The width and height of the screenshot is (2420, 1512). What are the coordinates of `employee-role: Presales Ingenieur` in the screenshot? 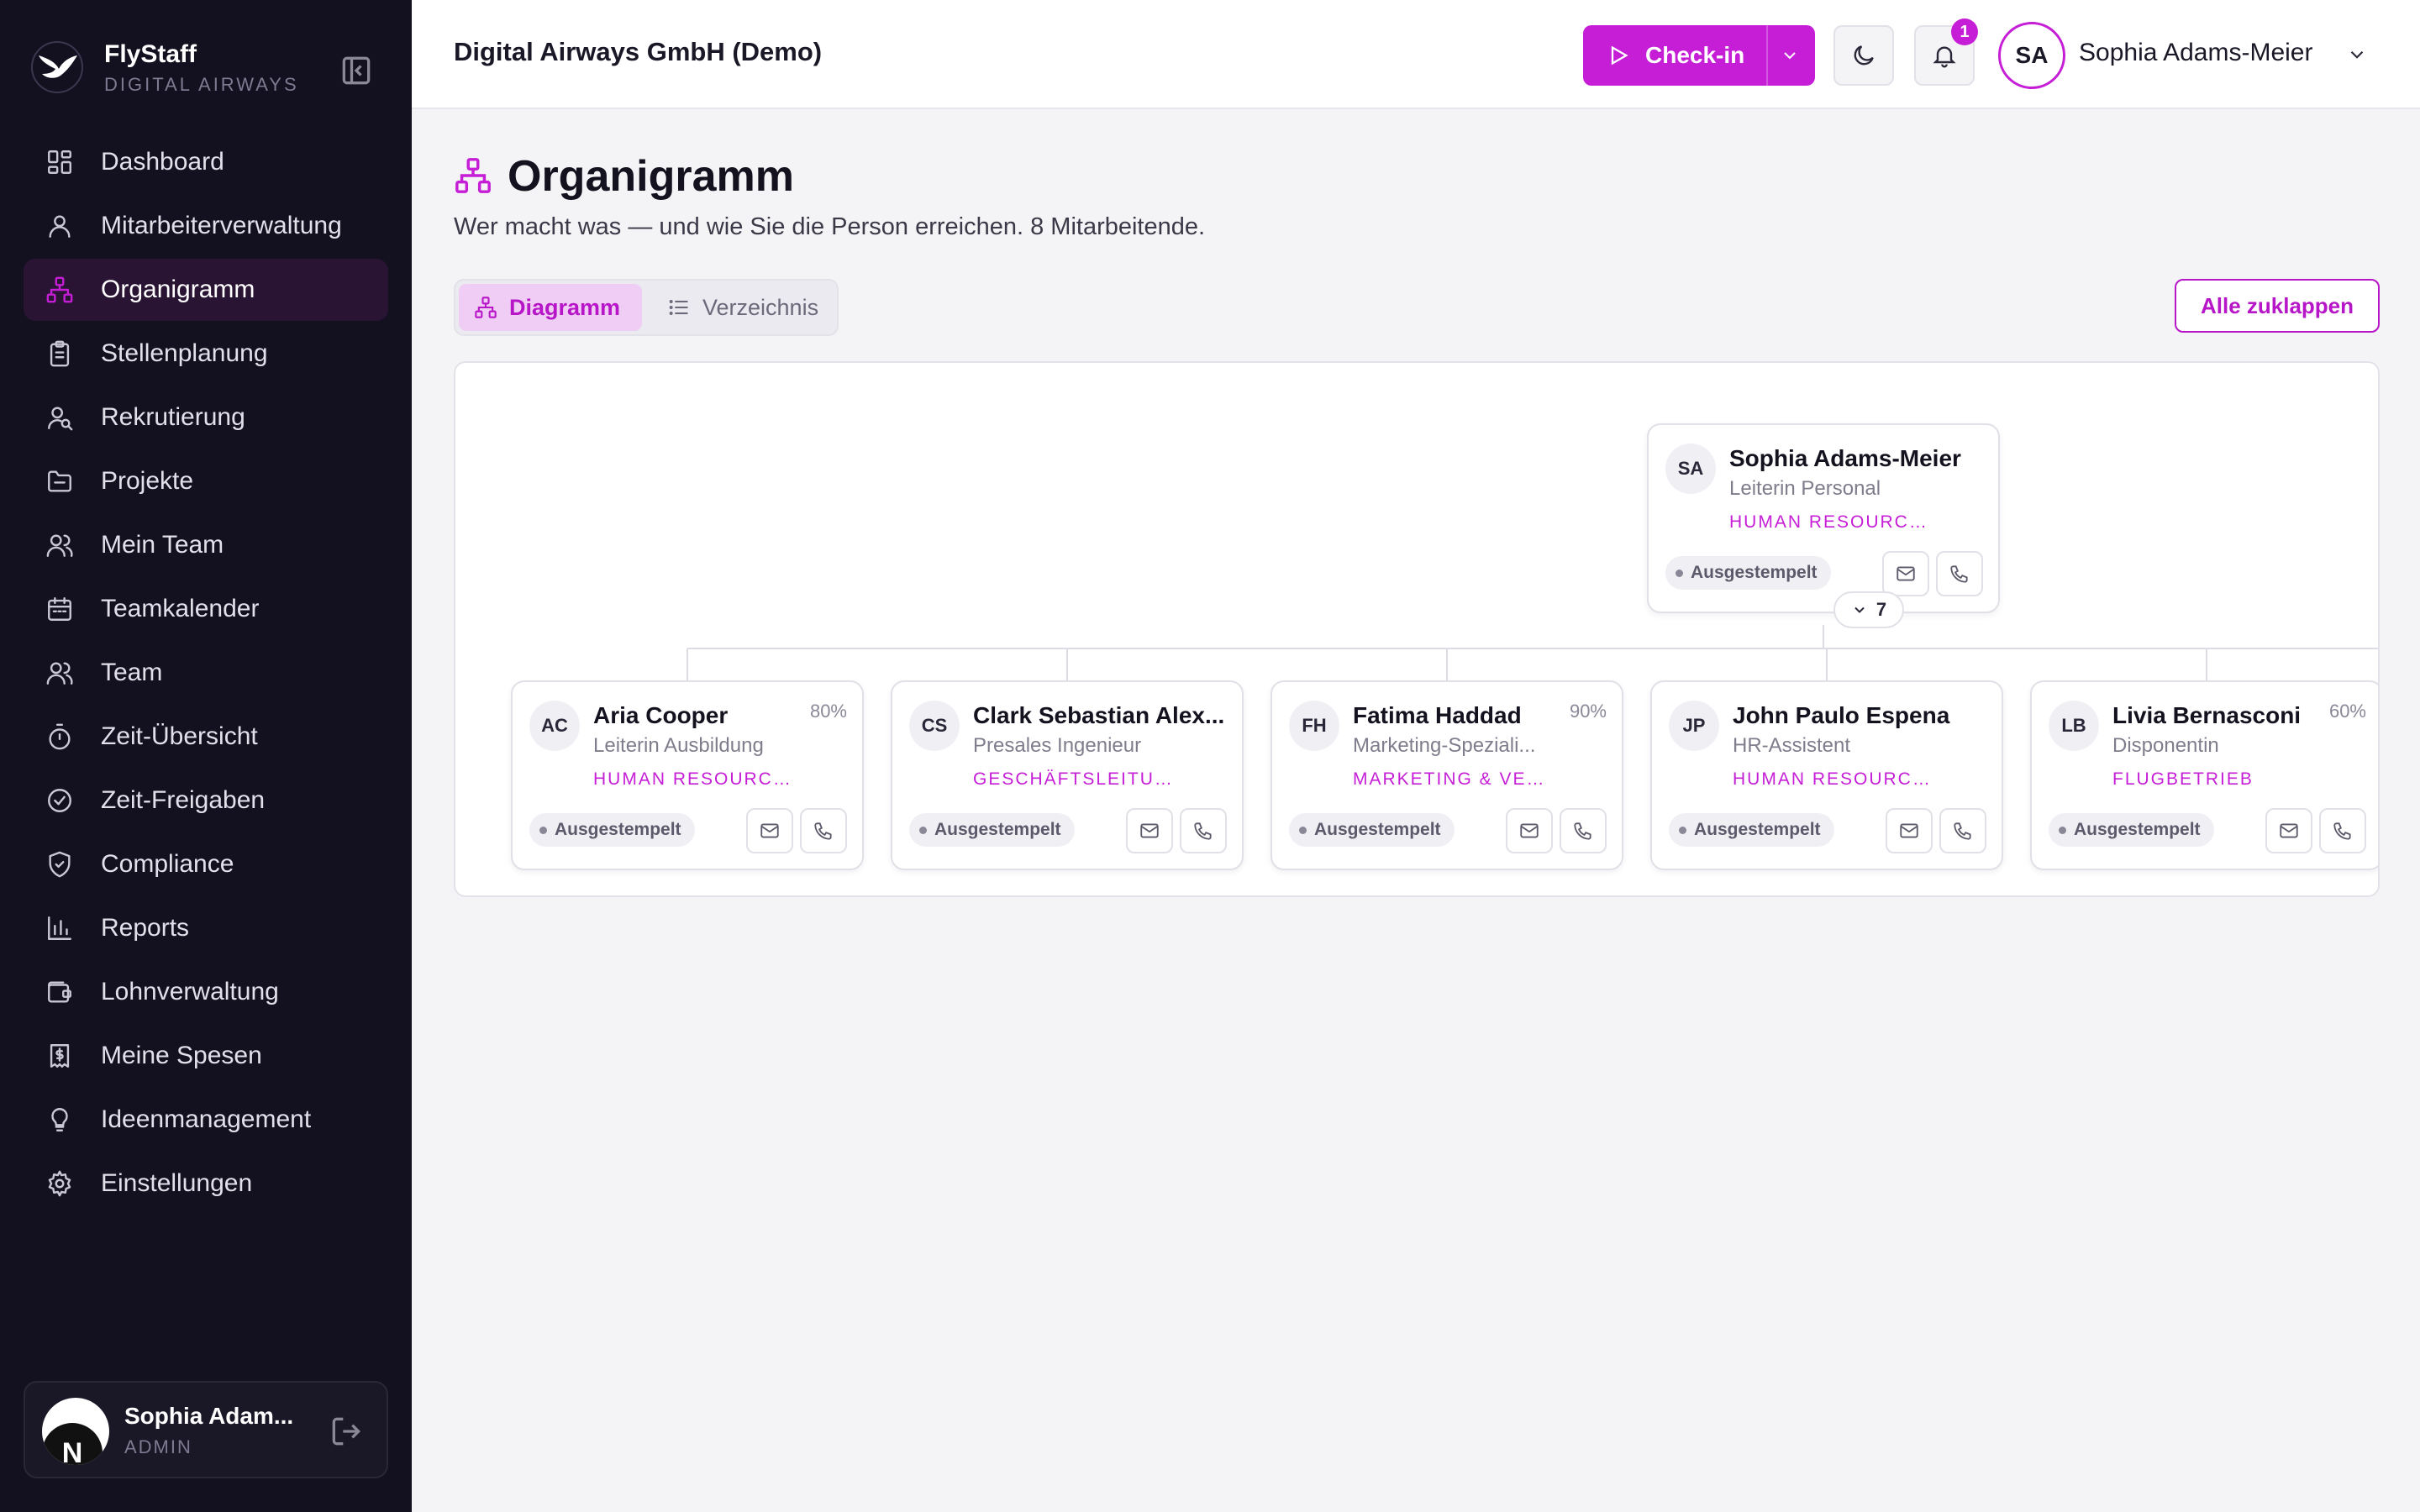 It's located at (1057, 745).